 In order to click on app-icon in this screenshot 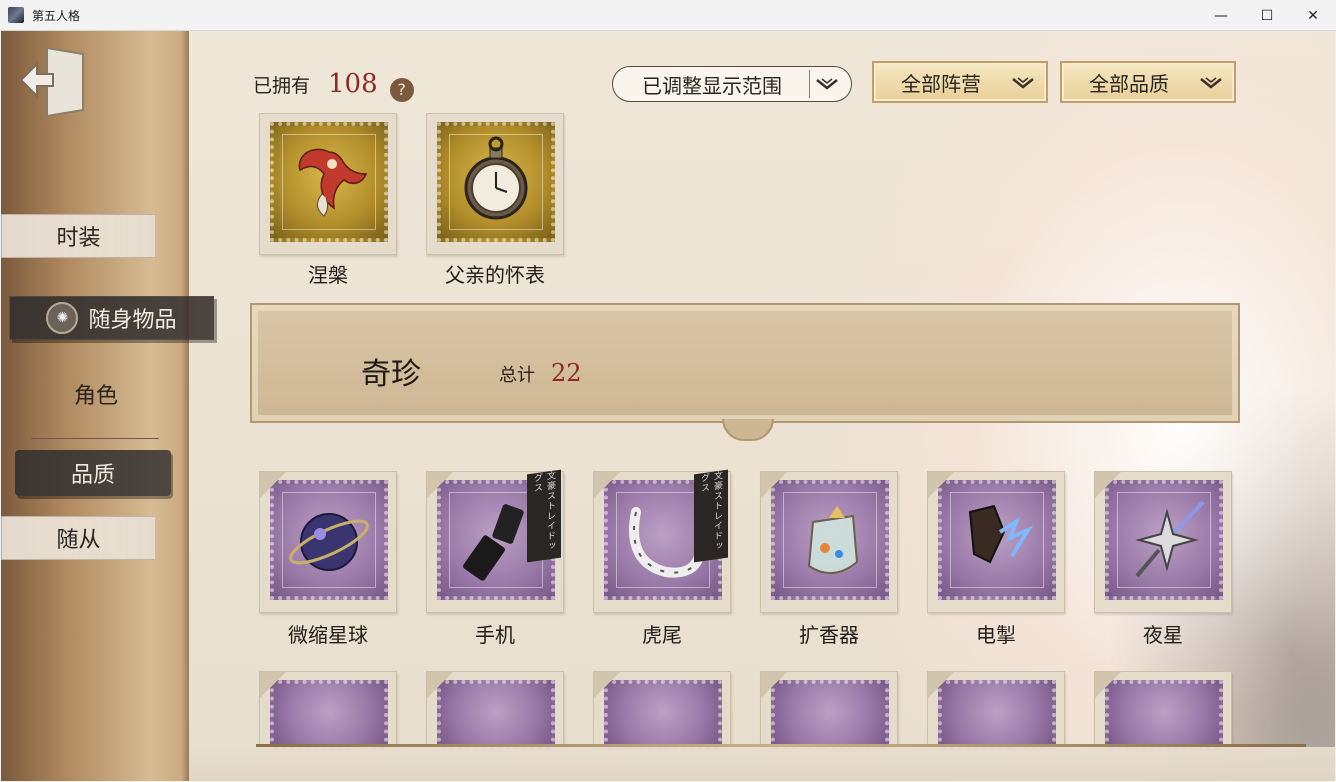, I will do `click(16, 15)`.